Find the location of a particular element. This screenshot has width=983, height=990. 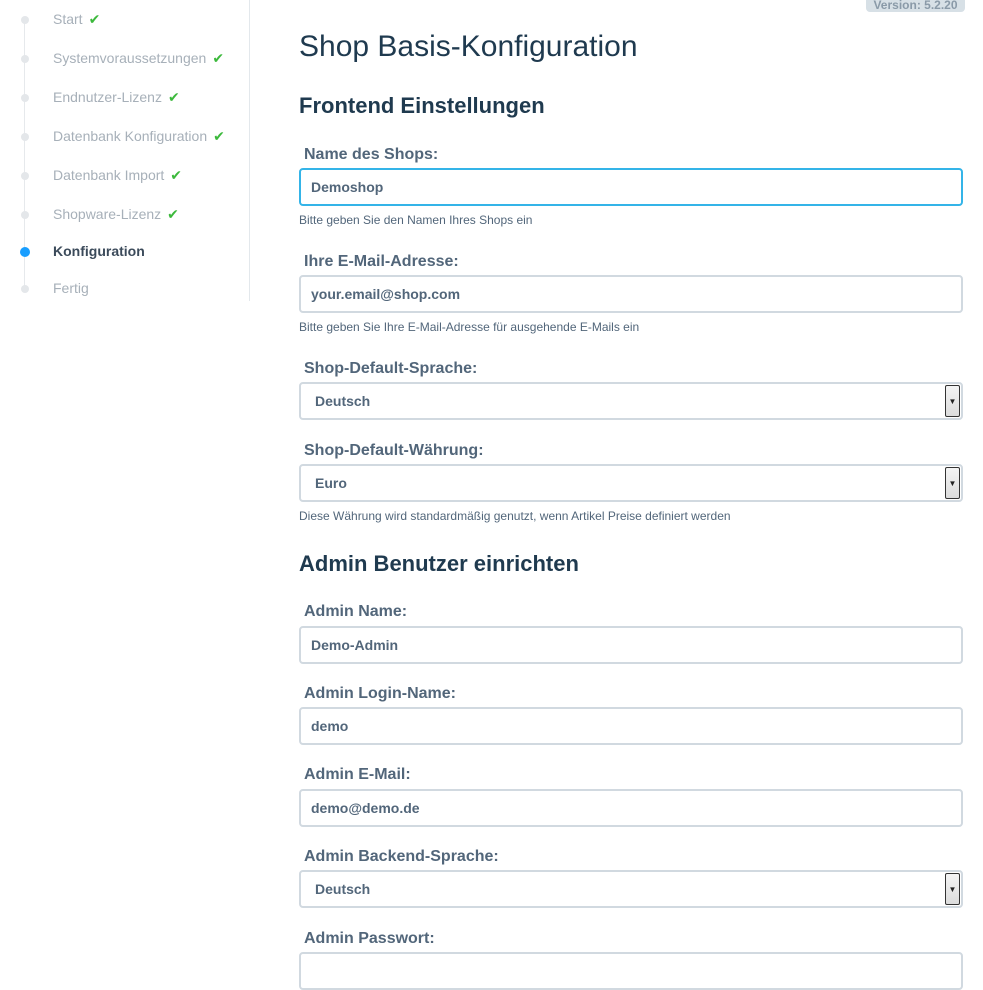

shop-currency-label: Shop-Default-Währung: is located at coordinates (394, 450).